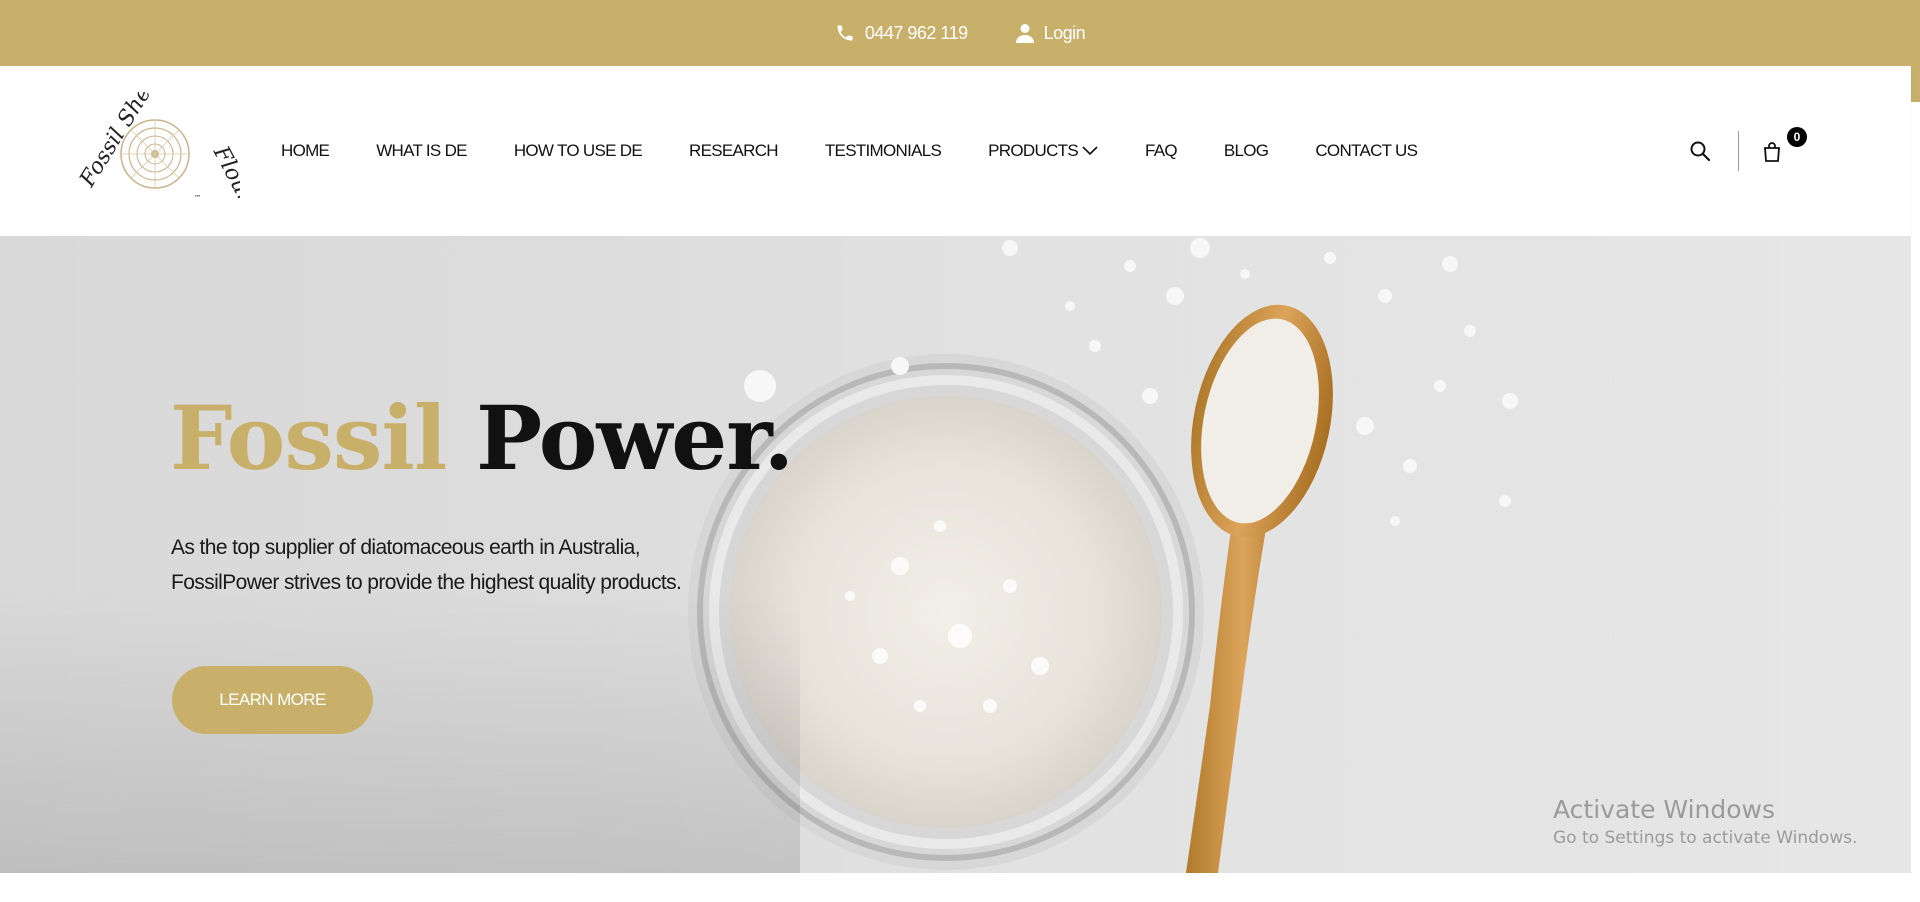 The image size is (1920, 902). What do you see at coordinates (1033, 150) in the screenshot?
I see `nav-products-label: PRODUCTS` at bounding box center [1033, 150].